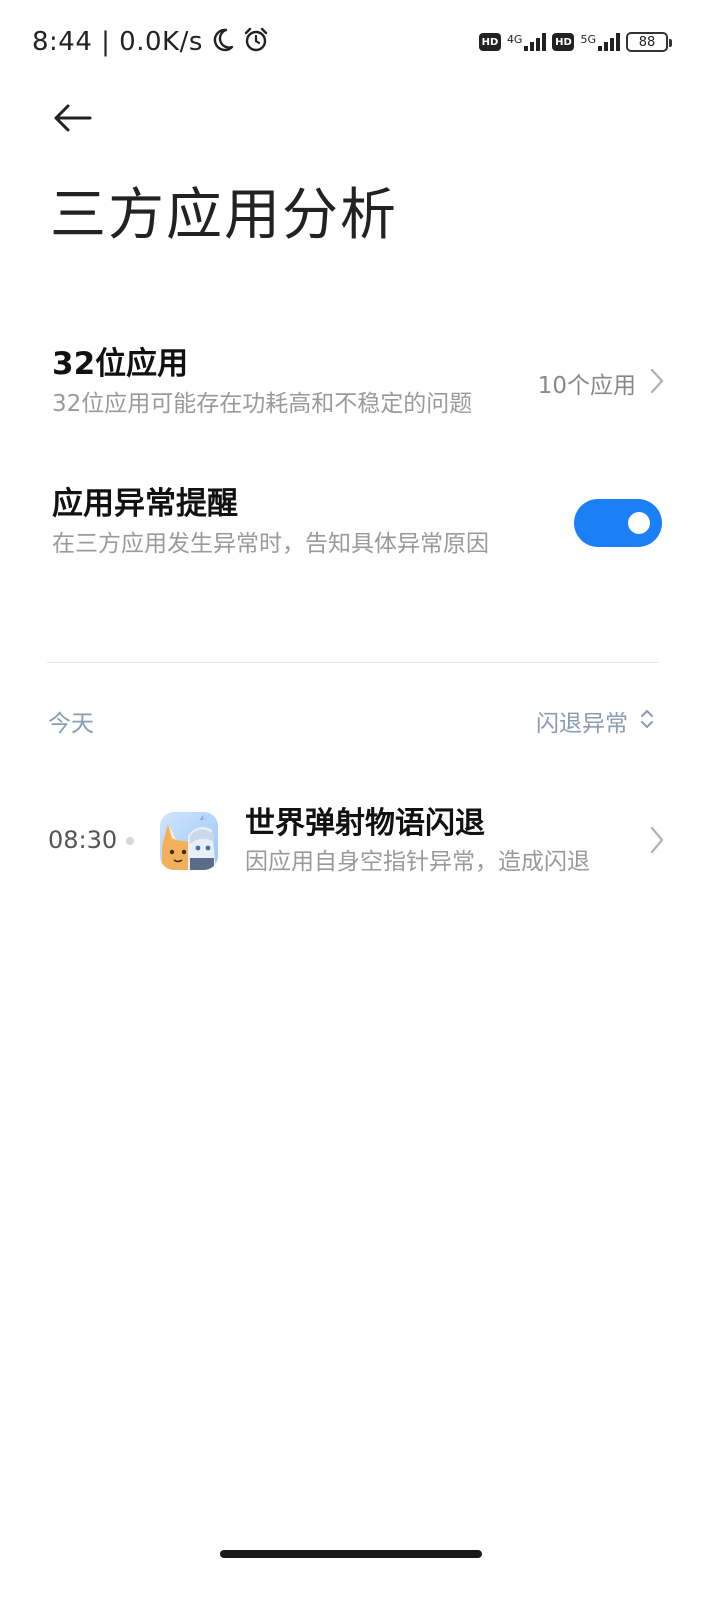 Image resolution: width=720 pixels, height=1600 pixels. I want to click on home-indicator, so click(351, 1554).